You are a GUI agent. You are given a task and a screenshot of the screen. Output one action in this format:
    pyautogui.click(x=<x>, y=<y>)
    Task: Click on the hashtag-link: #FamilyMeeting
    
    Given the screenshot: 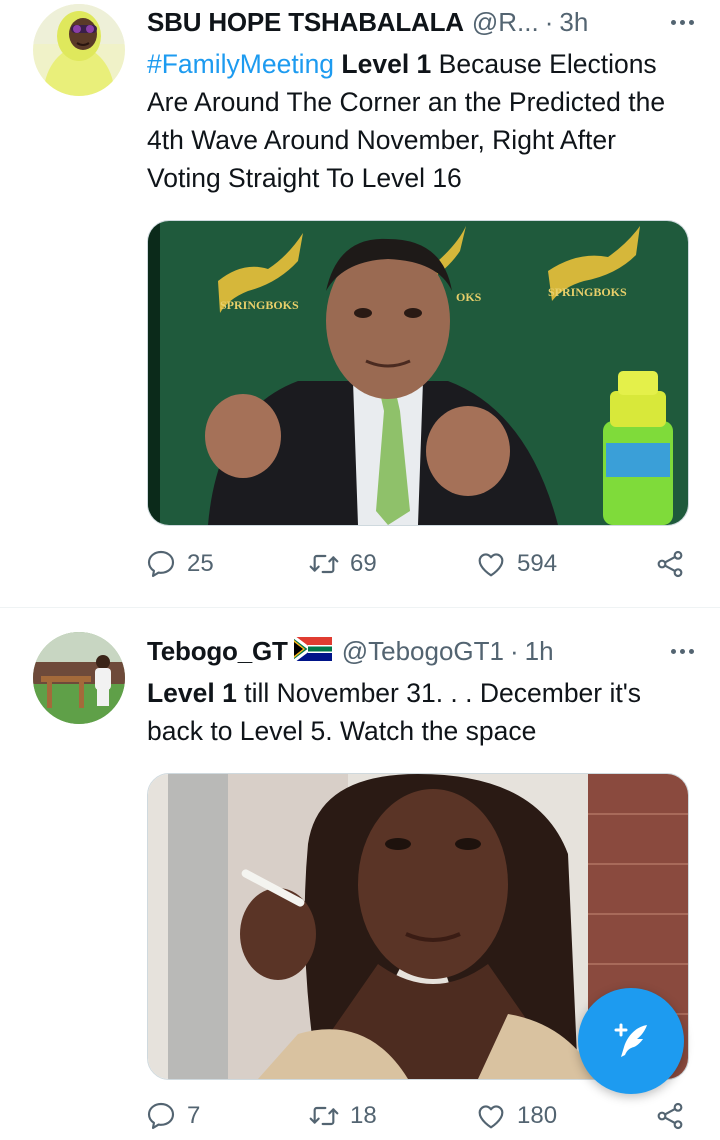 What is the action you would take?
    pyautogui.click(x=240, y=64)
    